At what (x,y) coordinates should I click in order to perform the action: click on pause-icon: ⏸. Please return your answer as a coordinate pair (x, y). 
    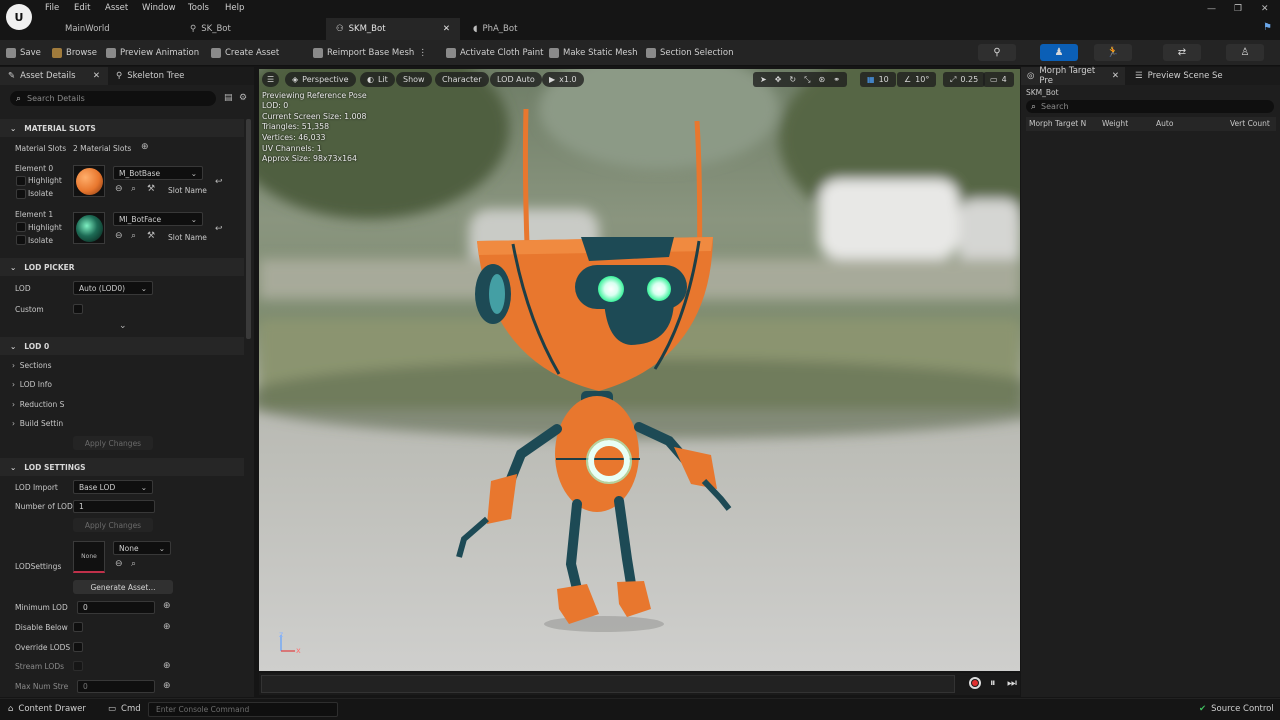
    Looking at the image, I should click on (993, 683).